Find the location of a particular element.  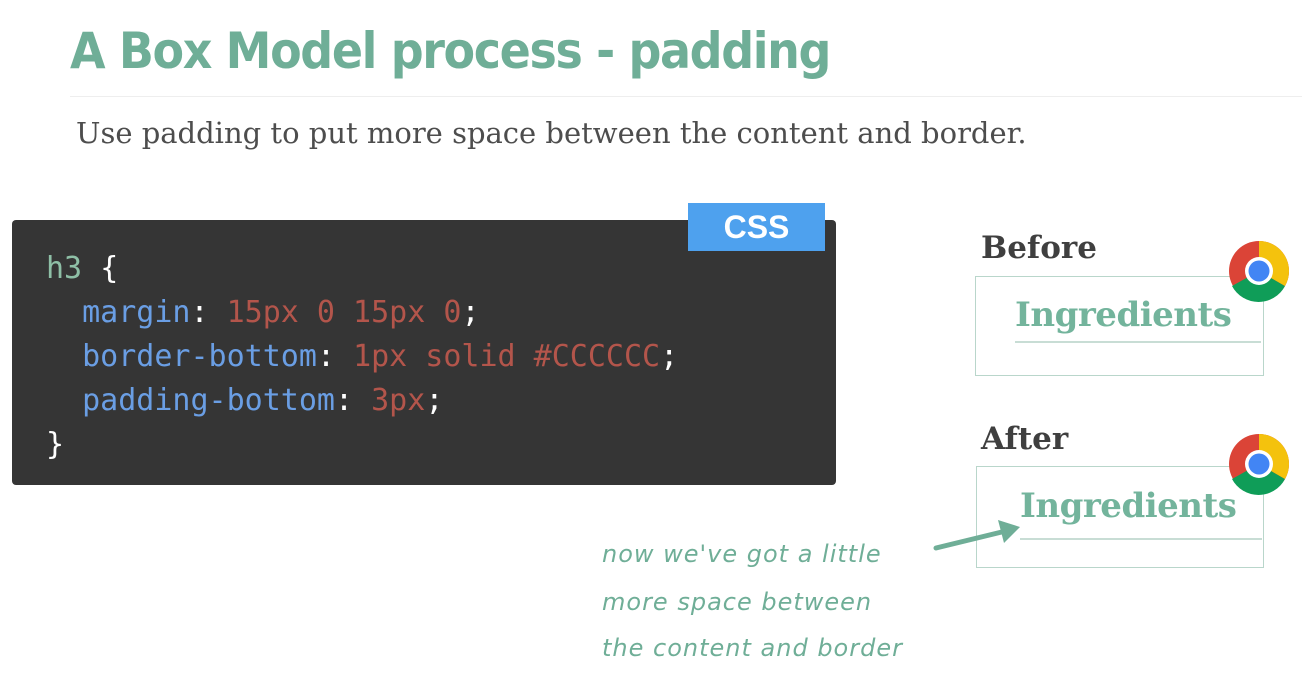

after-heading-border is located at coordinates (1141, 539).